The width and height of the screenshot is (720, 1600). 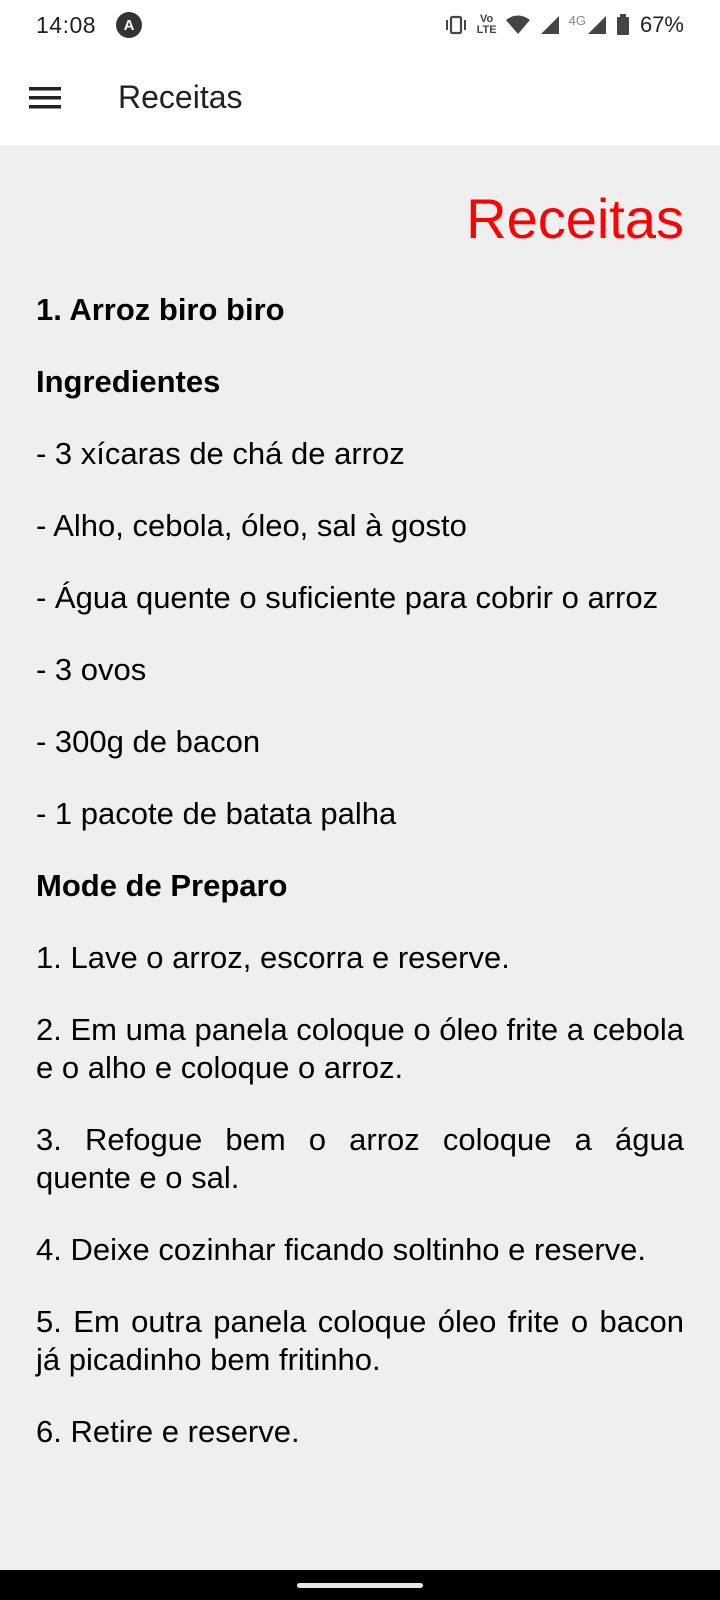 What do you see at coordinates (148, 741) in the screenshot?
I see `ingredient-item: - 300g de bacon` at bounding box center [148, 741].